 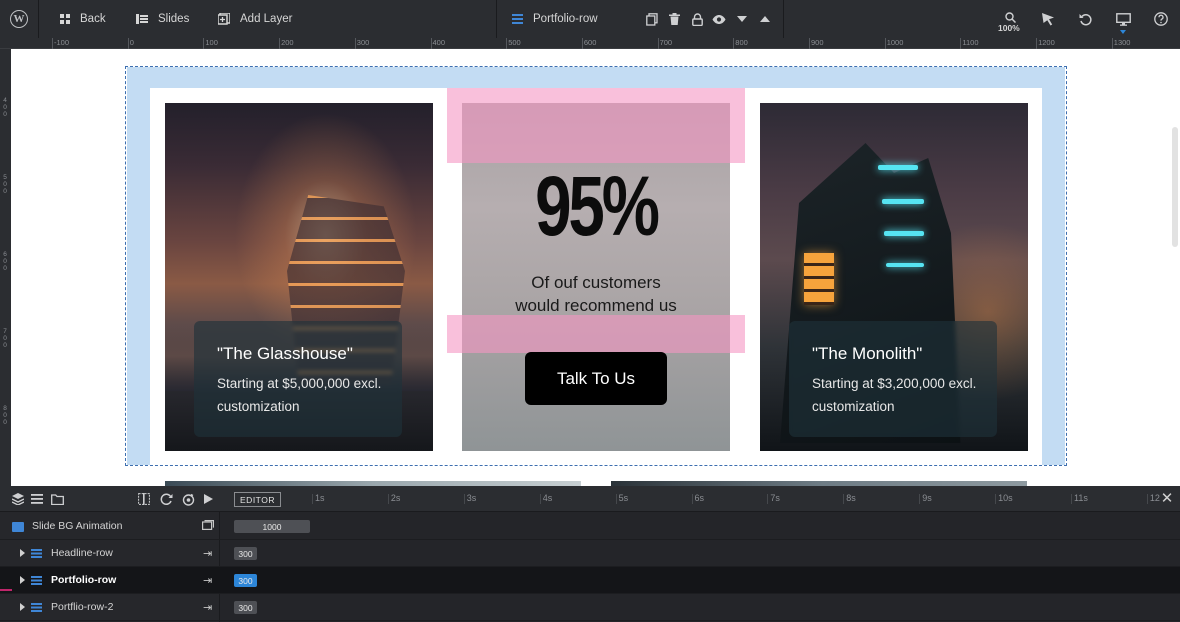 I want to click on vertical-ruler-label: 4 0 0, so click(x=5, y=107).